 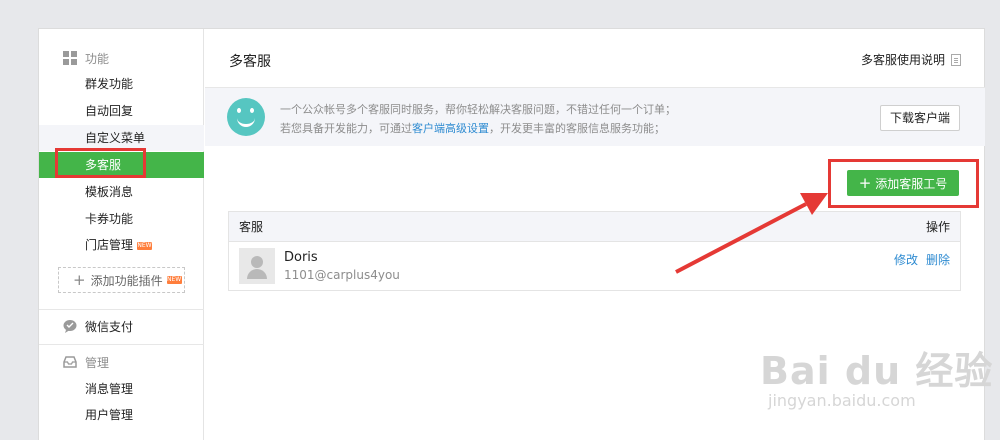 What do you see at coordinates (251, 227) in the screenshot?
I see `column-header-agent: 客服` at bounding box center [251, 227].